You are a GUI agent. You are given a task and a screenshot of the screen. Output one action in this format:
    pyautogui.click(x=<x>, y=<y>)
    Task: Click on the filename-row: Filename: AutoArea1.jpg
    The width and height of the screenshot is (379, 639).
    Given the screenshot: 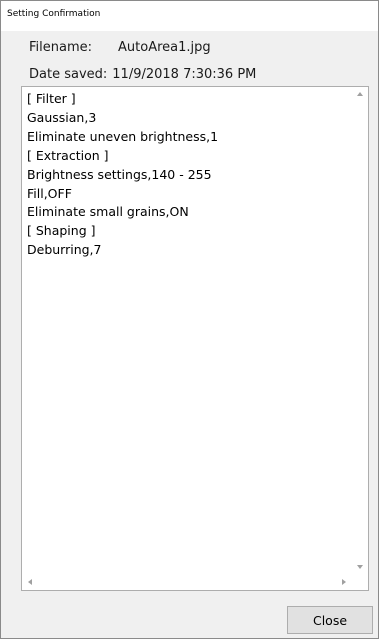 What is the action you would take?
    pyautogui.click(x=120, y=47)
    